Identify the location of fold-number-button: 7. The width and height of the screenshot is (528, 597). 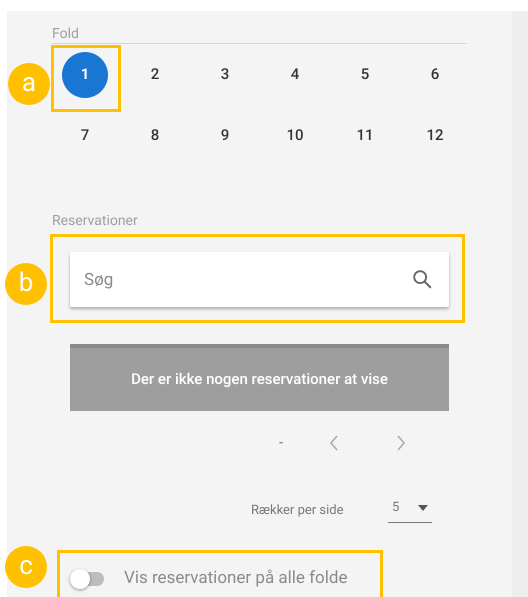
(85, 135).